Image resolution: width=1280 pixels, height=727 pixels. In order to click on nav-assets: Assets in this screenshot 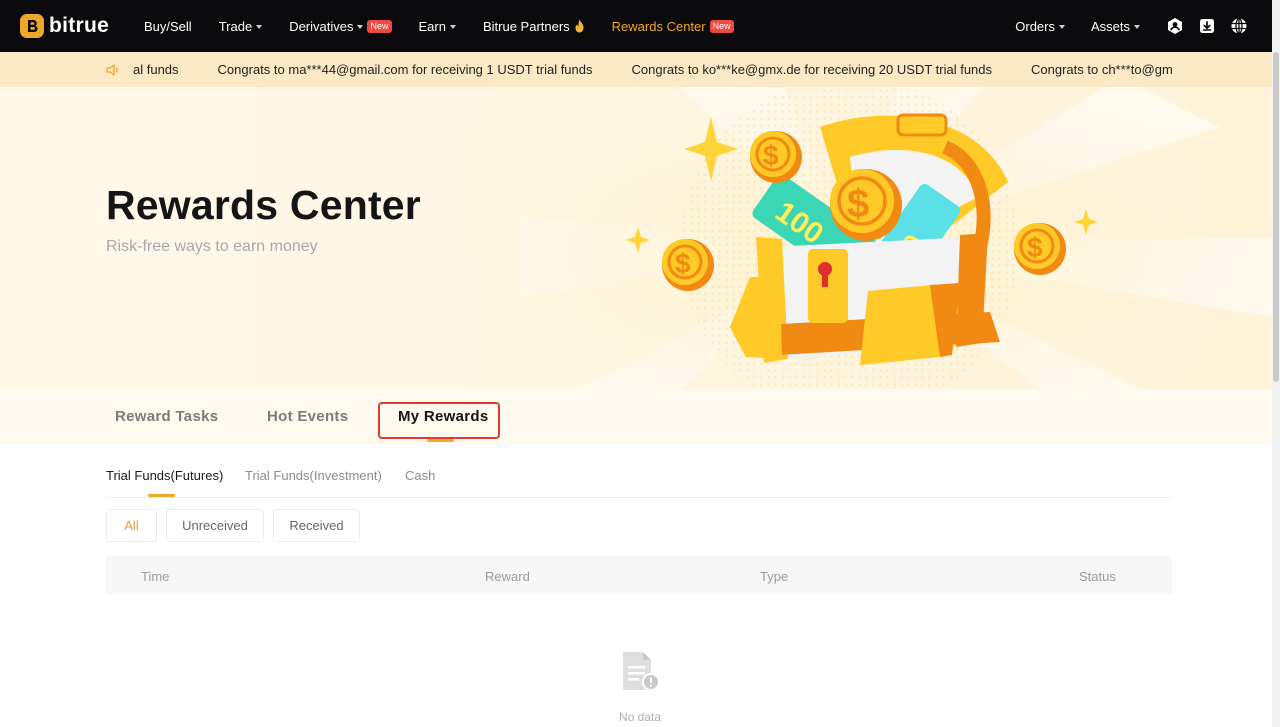, I will do `click(1115, 26)`.